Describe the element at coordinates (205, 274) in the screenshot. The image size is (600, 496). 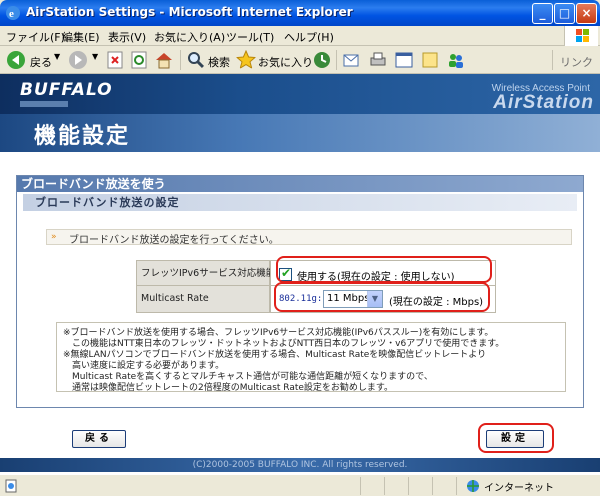
I see `ipv6-label: フレッツIPv6サービス対応機能` at that location.